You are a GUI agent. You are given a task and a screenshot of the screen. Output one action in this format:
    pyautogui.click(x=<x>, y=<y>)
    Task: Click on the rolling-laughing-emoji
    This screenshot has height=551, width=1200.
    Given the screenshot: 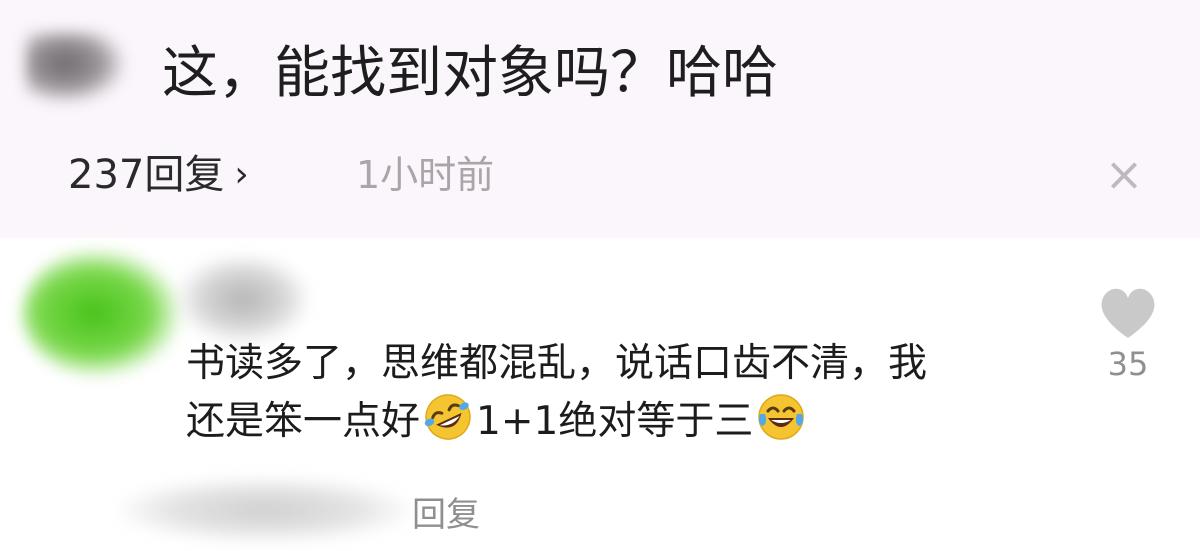 What is the action you would take?
    pyautogui.click(x=447, y=417)
    